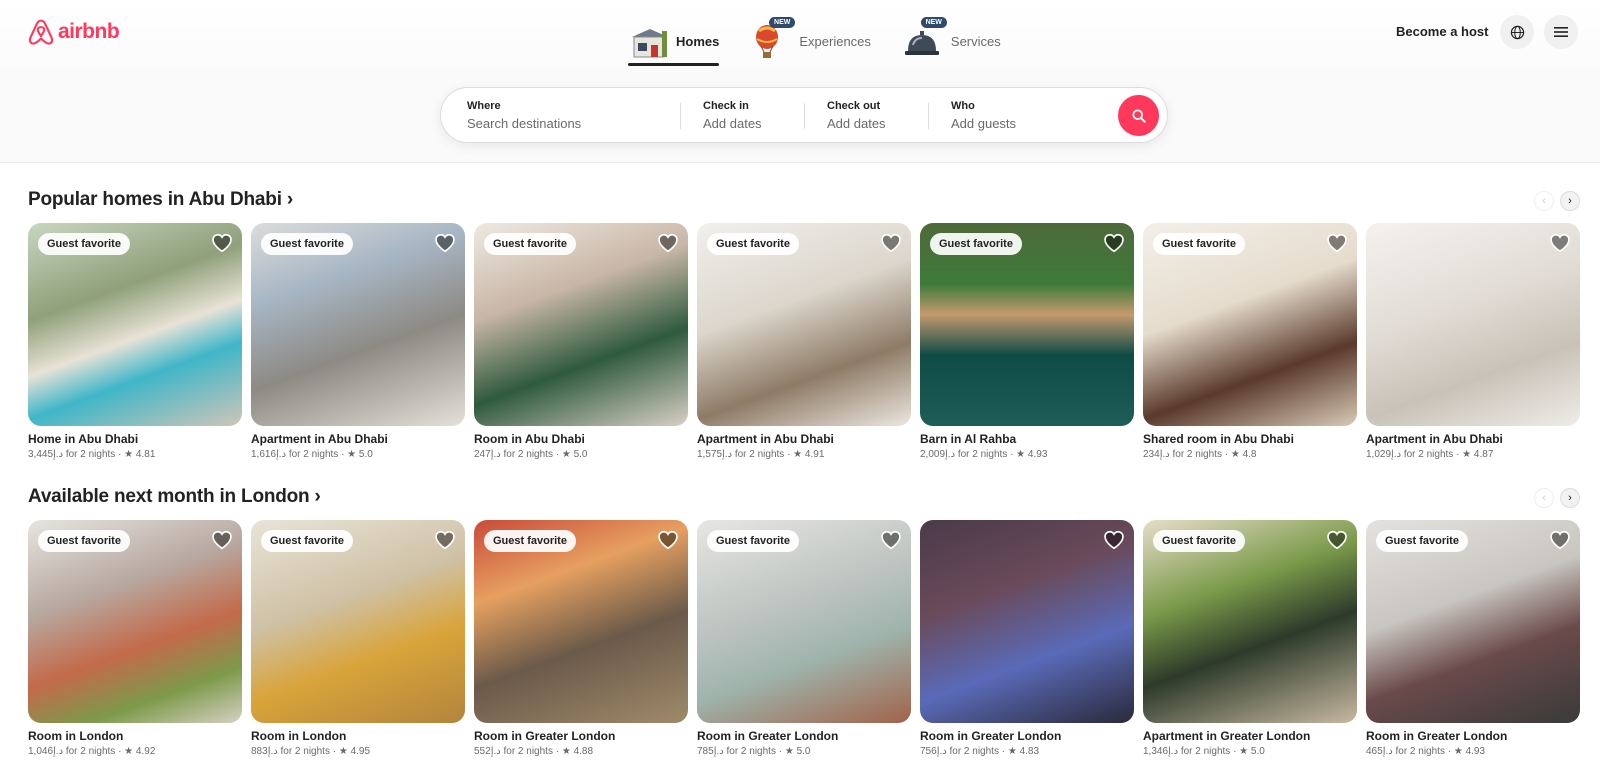 The height and width of the screenshot is (770, 1600). What do you see at coordinates (1517, 32) in the screenshot?
I see `language-button` at bounding box center [1517, 32].